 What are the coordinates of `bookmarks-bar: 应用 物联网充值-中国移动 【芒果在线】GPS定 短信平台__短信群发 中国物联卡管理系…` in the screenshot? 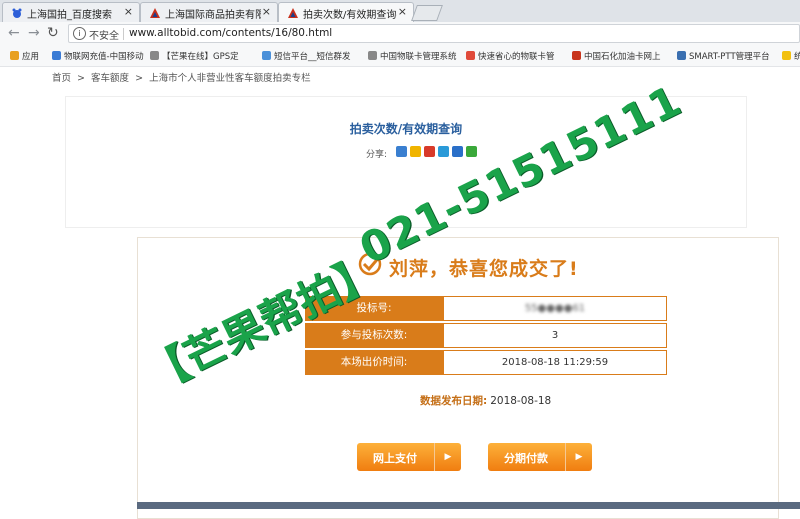 It's located at (400, 56).